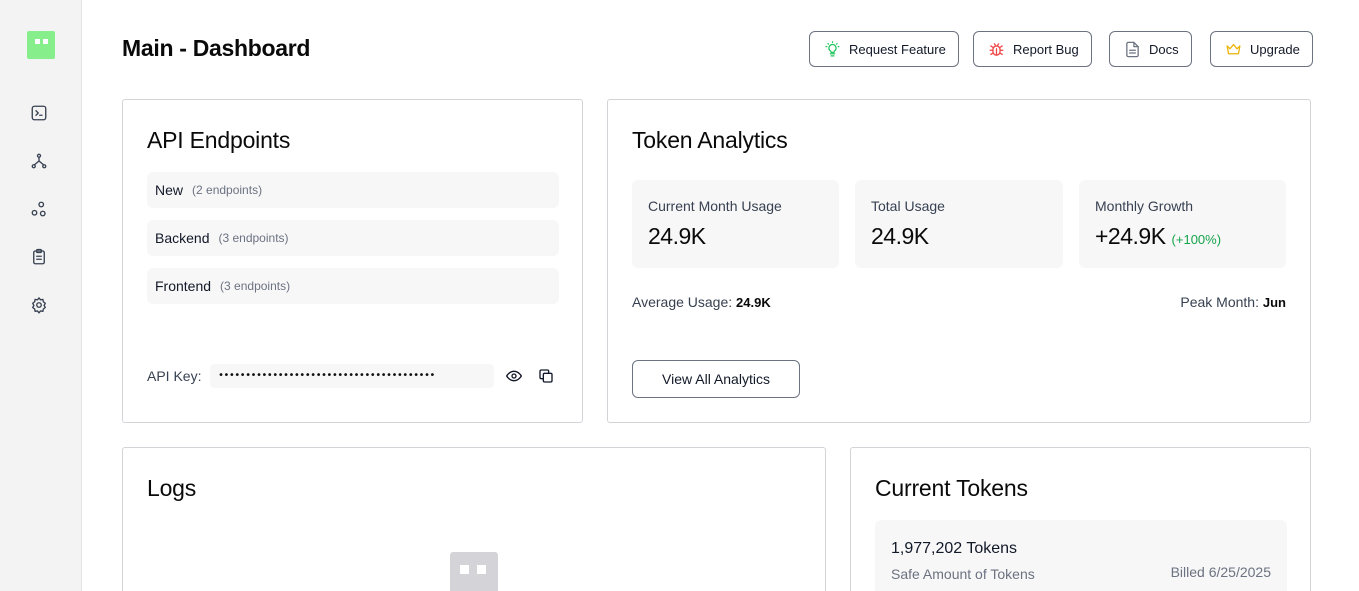 This screenshot has height=591, width=1359. I want to click on growth-percent: (+100%), so click(1196, 239).